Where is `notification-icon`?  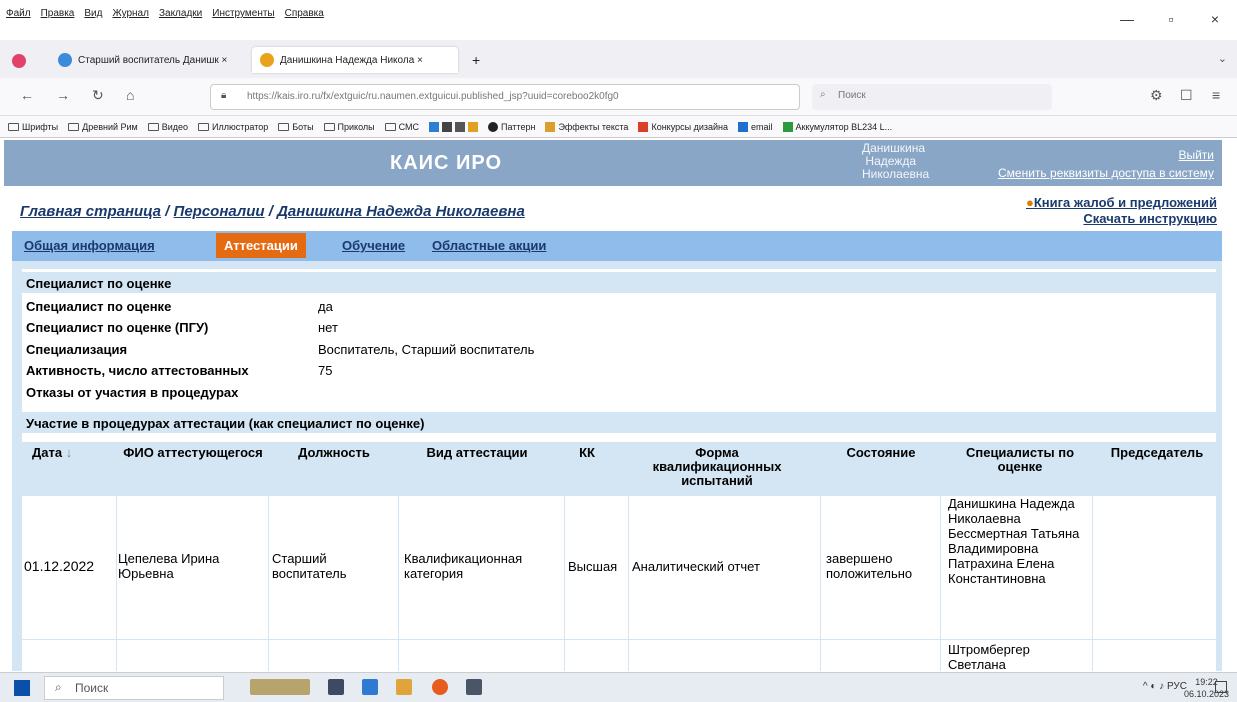 notification-icon is located at coordinates (1221, 687).